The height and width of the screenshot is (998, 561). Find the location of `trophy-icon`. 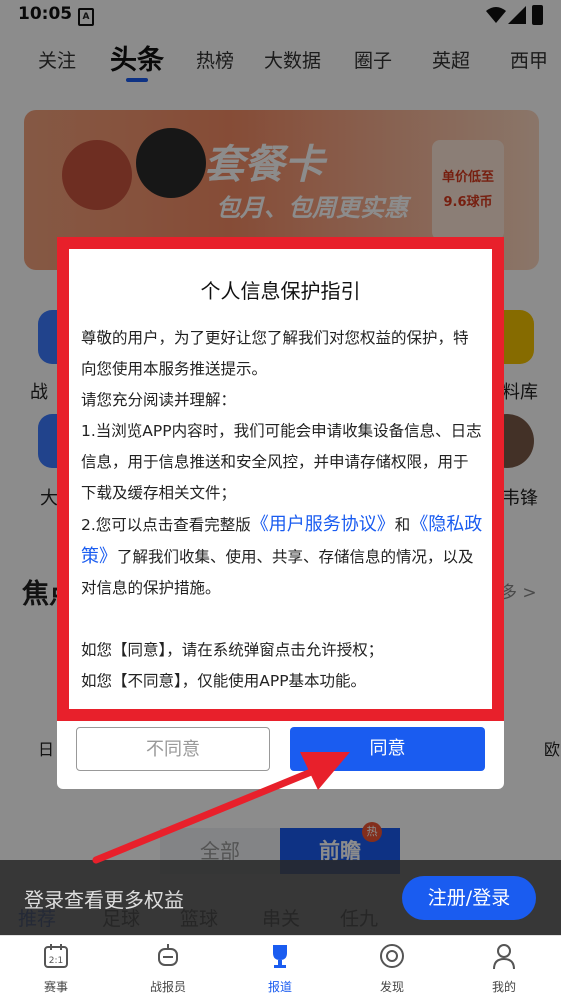

trophy-icon is located at coordinates (280, 956).